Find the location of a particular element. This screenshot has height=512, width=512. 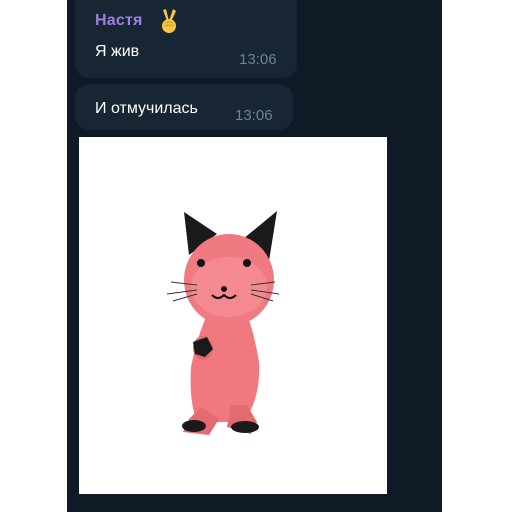

cat-right-paw is located at coordinates (245, 427).